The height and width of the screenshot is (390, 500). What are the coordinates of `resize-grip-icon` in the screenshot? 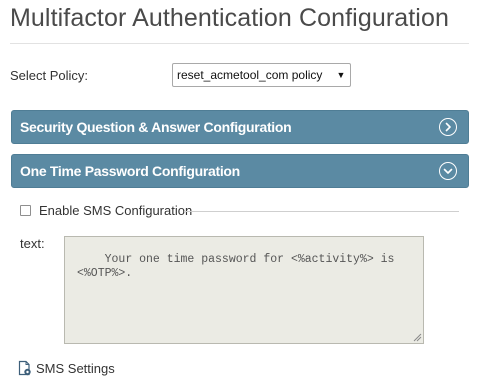 It's located at (417, 337).